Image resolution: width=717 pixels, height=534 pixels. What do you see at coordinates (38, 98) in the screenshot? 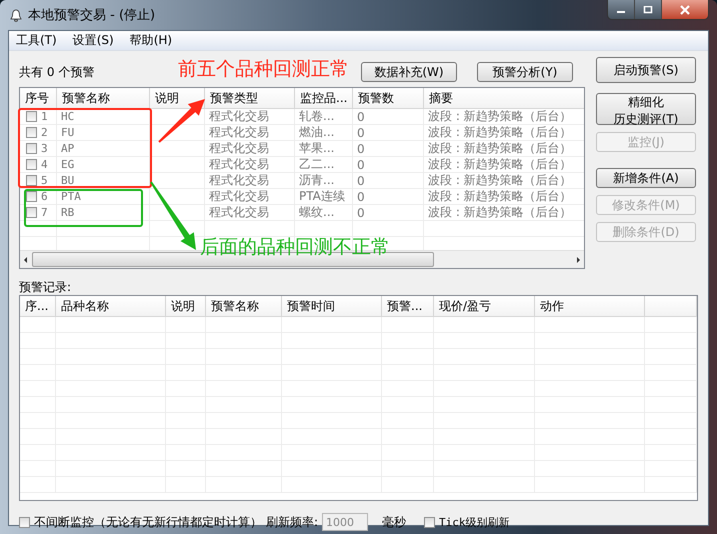
I see `column-header: 序号` at bounding box center [38, 98].